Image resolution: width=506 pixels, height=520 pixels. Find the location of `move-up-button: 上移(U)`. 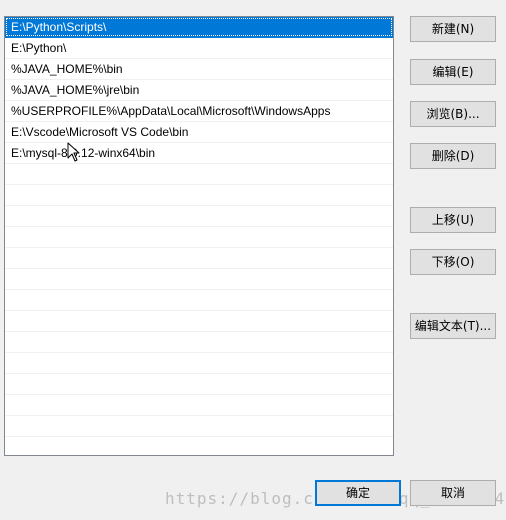

move-up-button: 上移(U) is located at coordinates (453, 220).